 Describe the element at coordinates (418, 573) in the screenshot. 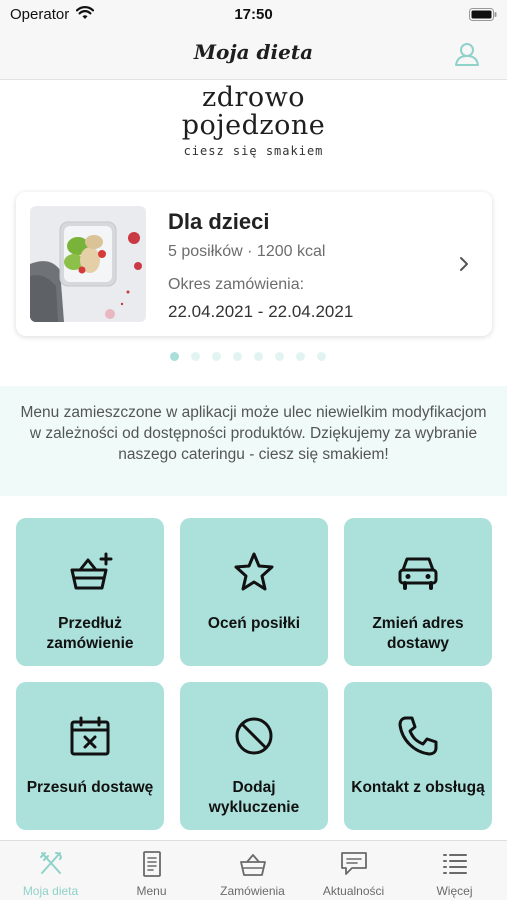

I see `car-icon` at that location.